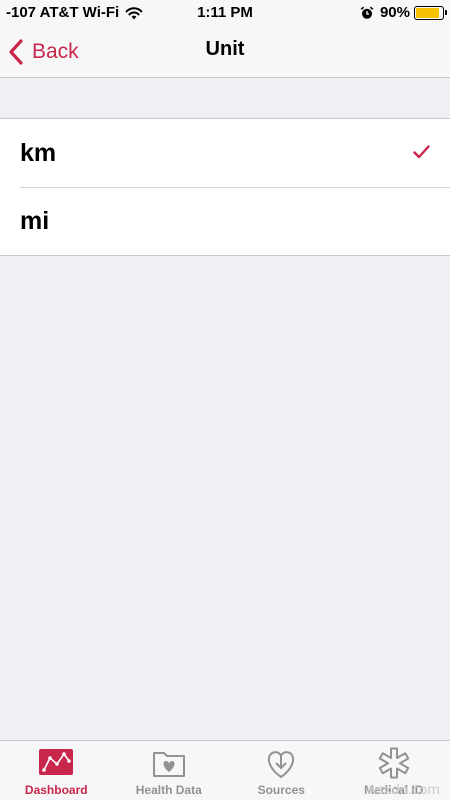 This screenshot has height=800, width=450. Describe the element at coordinates (55, 51) in the screenshot. I see `back-button-label: Back` at that location.